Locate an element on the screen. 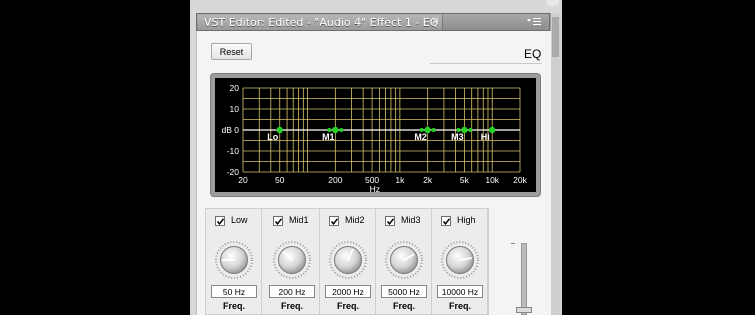 The height and width of the screenshot is (315, 755). band-marker-label: Hi is located at coordinates (485, 137).